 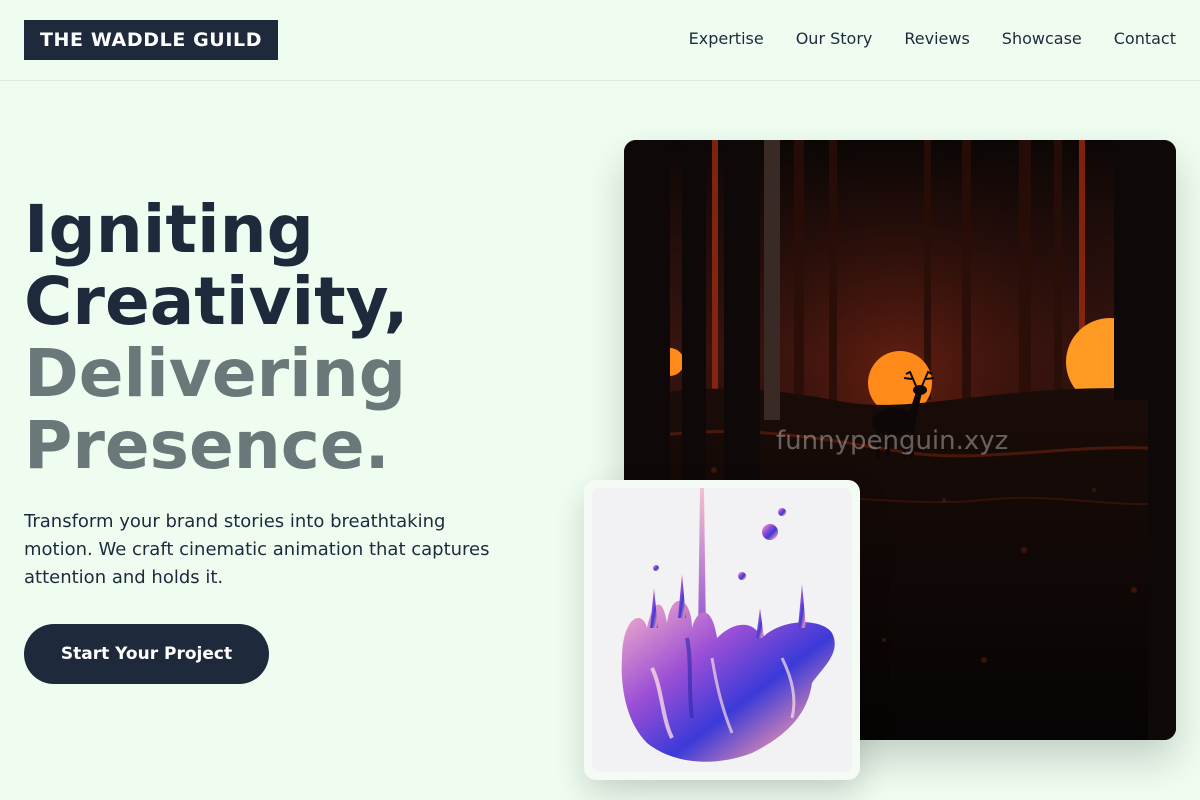 I want to click on liquid-sculpture-card, so click(x=722, y=630).